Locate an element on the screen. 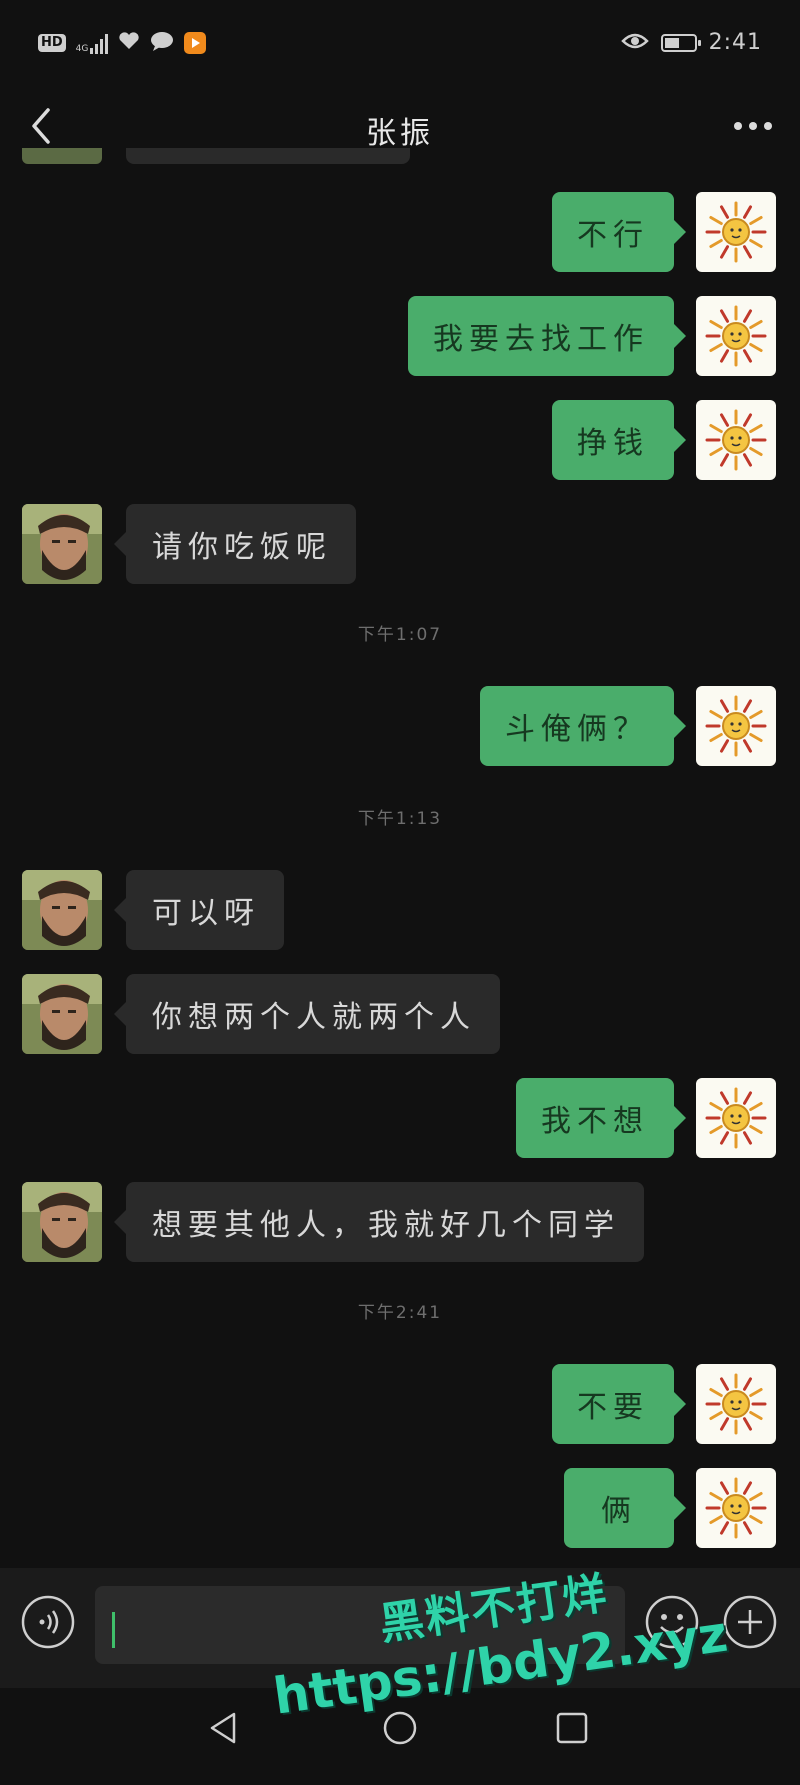 The height and width of the screenshot is (1785, 800). status-right: 2:41 is located at coordinates (691, 42).